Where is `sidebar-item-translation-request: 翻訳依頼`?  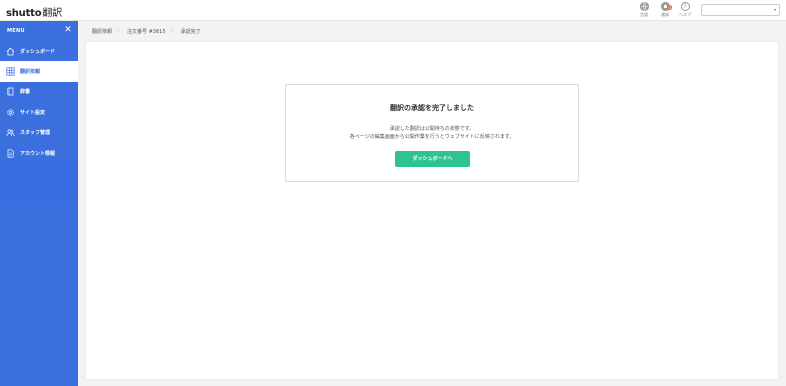
sidebar-item-translation-request: 翻訳依頼 is located at coordinates (39, 71).